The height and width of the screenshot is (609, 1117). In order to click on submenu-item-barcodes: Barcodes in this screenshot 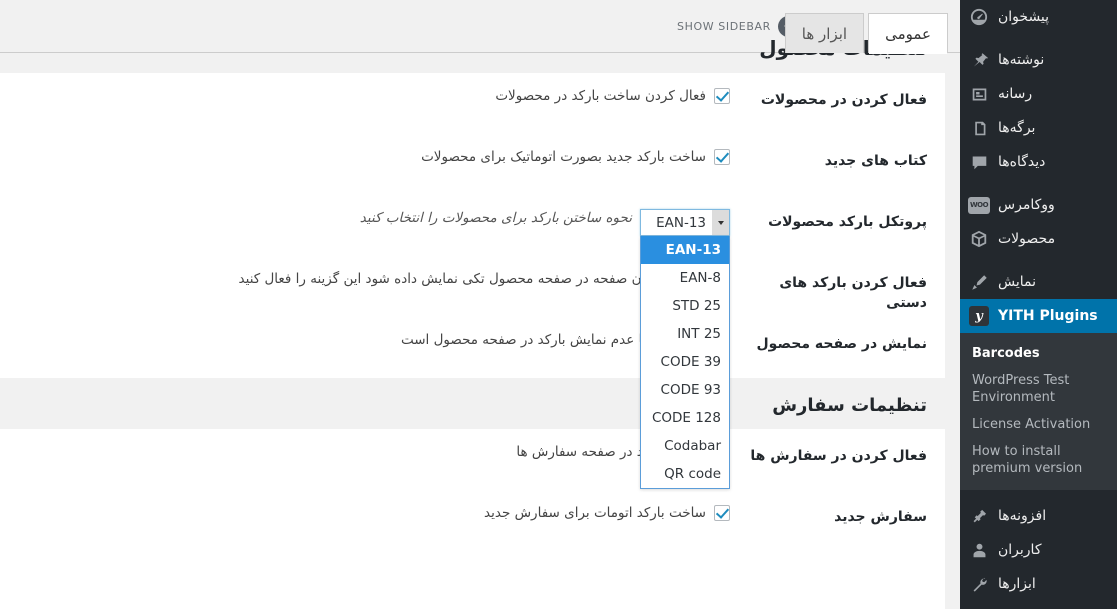, I will do `click(1038, 353)`.